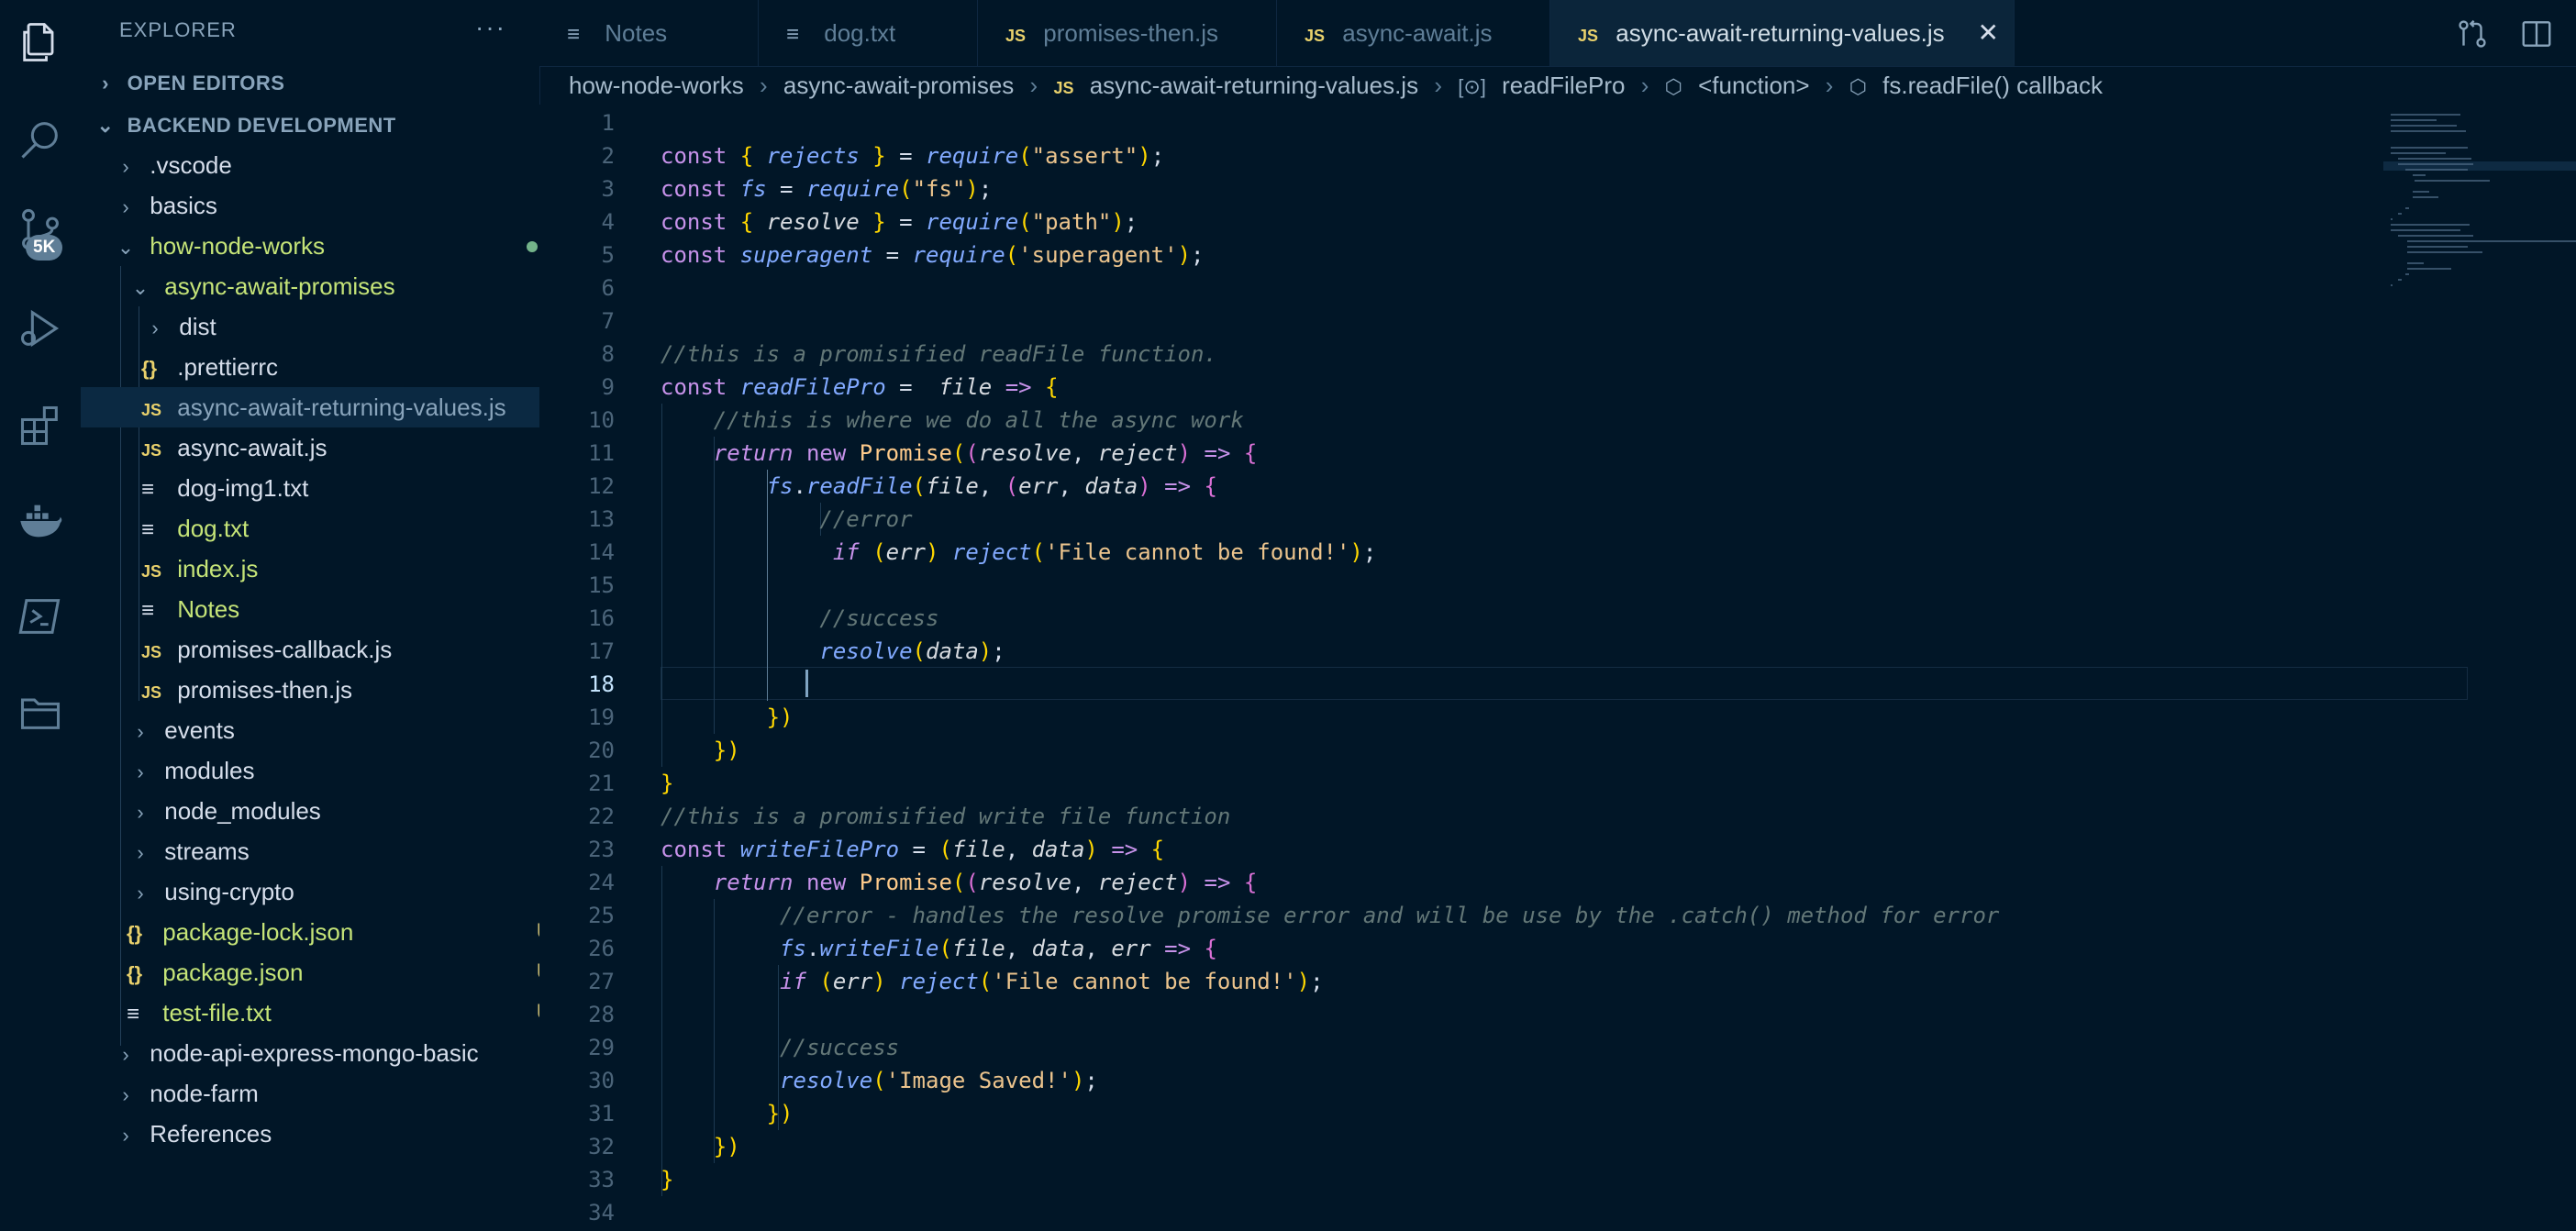  What do you see at coordinates (868, 33) in the screenshot?
I see `tab-dog-txt: ≡ dog.txt` at bounding box center [868, 33].